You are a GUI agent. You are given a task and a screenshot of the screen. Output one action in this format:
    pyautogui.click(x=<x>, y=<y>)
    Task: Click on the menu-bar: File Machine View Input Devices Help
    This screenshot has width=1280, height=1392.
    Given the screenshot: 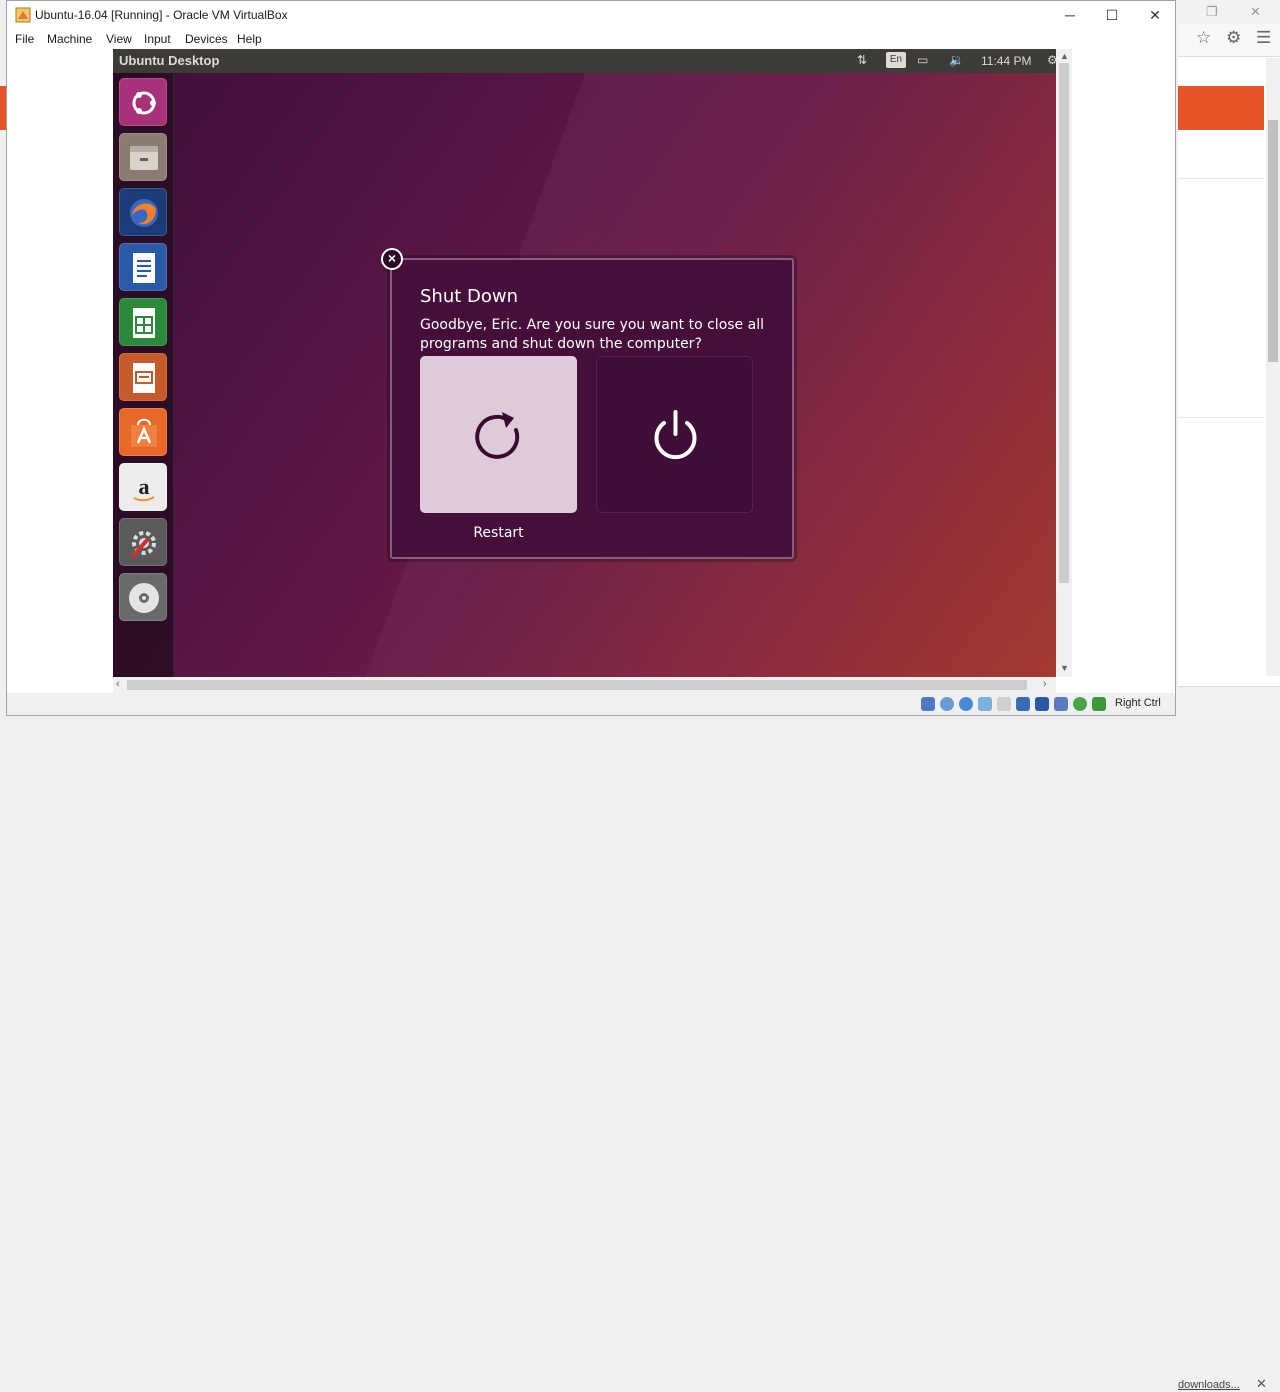 What is the action you would take?
    pyautogui.click(x=591, y=39)
    